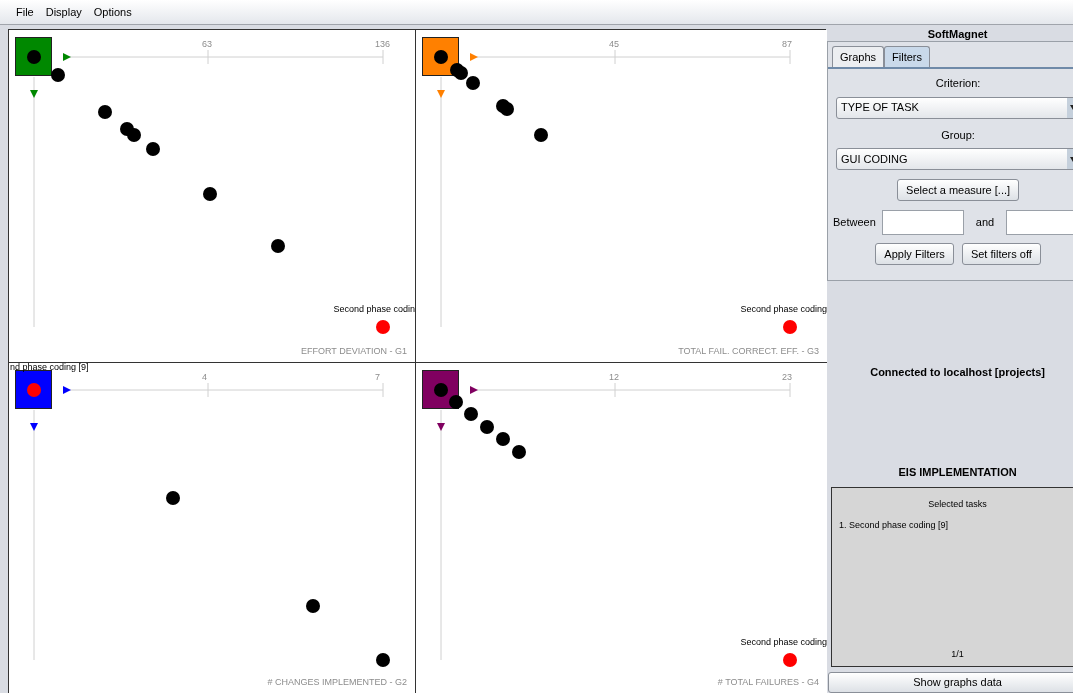 The image size is (1073, 693). I want to click on connection-status: Connected to localhost [projects], so click(957, 372).